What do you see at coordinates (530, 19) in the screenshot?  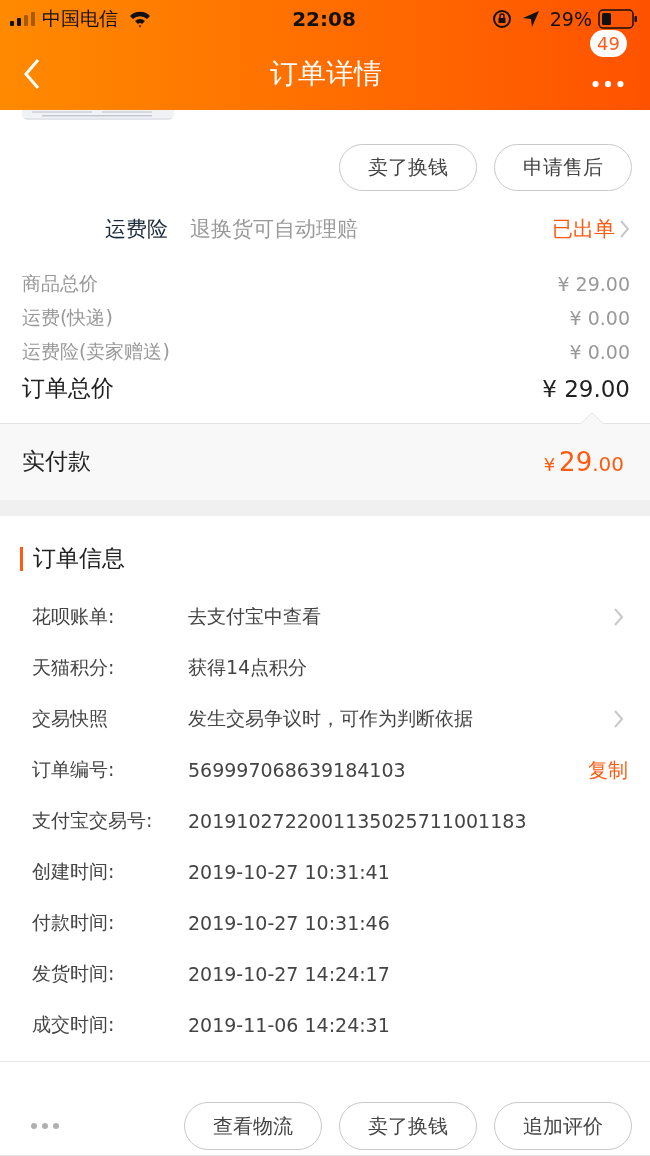 I see `location-arrow-icon` at bounding box center [530, 19].